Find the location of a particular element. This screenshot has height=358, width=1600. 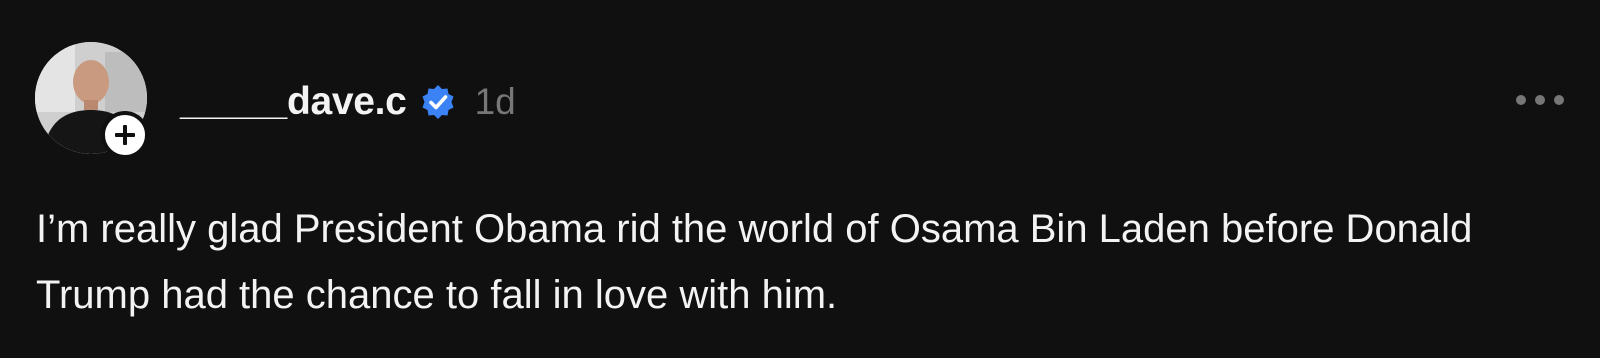

follow-button is located at coordinates (125, 135).